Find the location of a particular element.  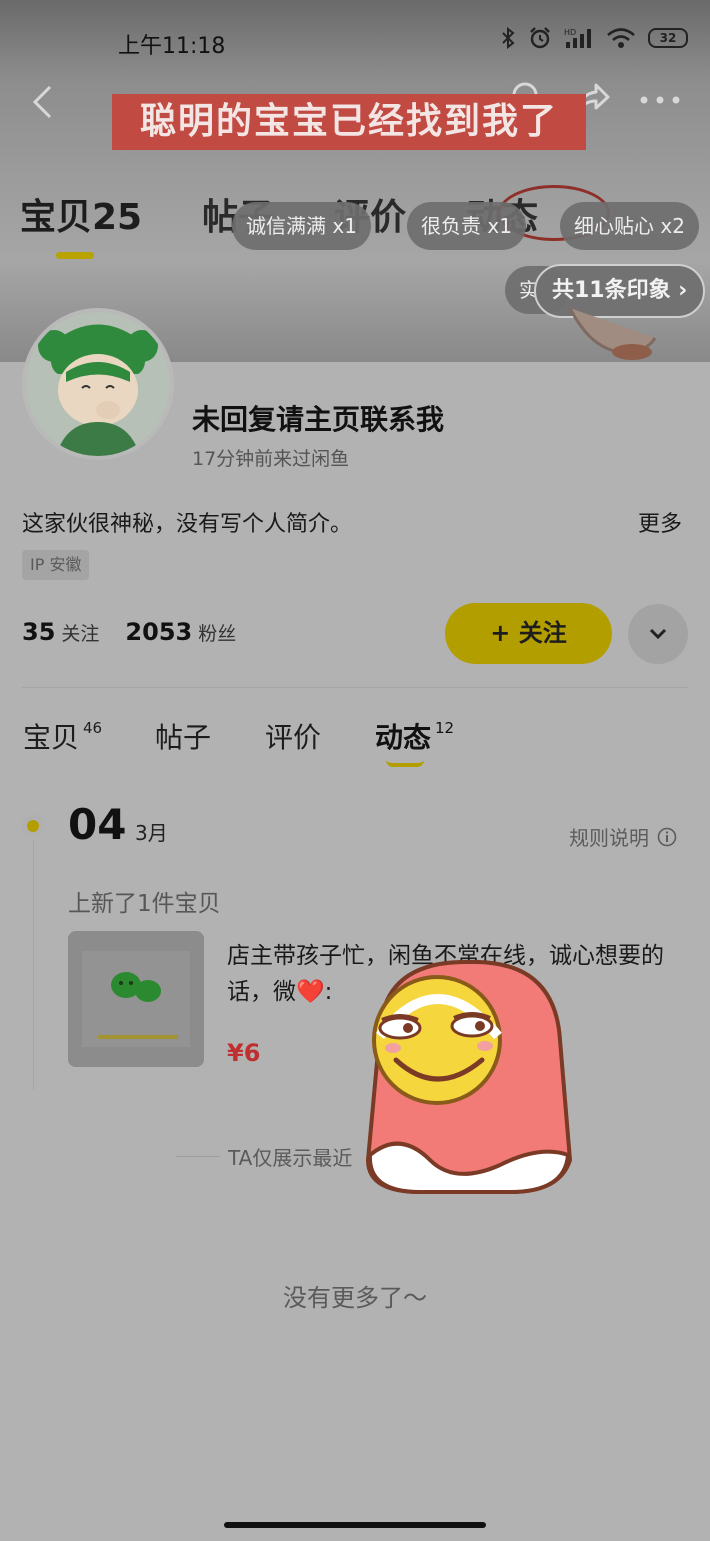

follow-button: + 关注 is located at coordinates (528, 633).